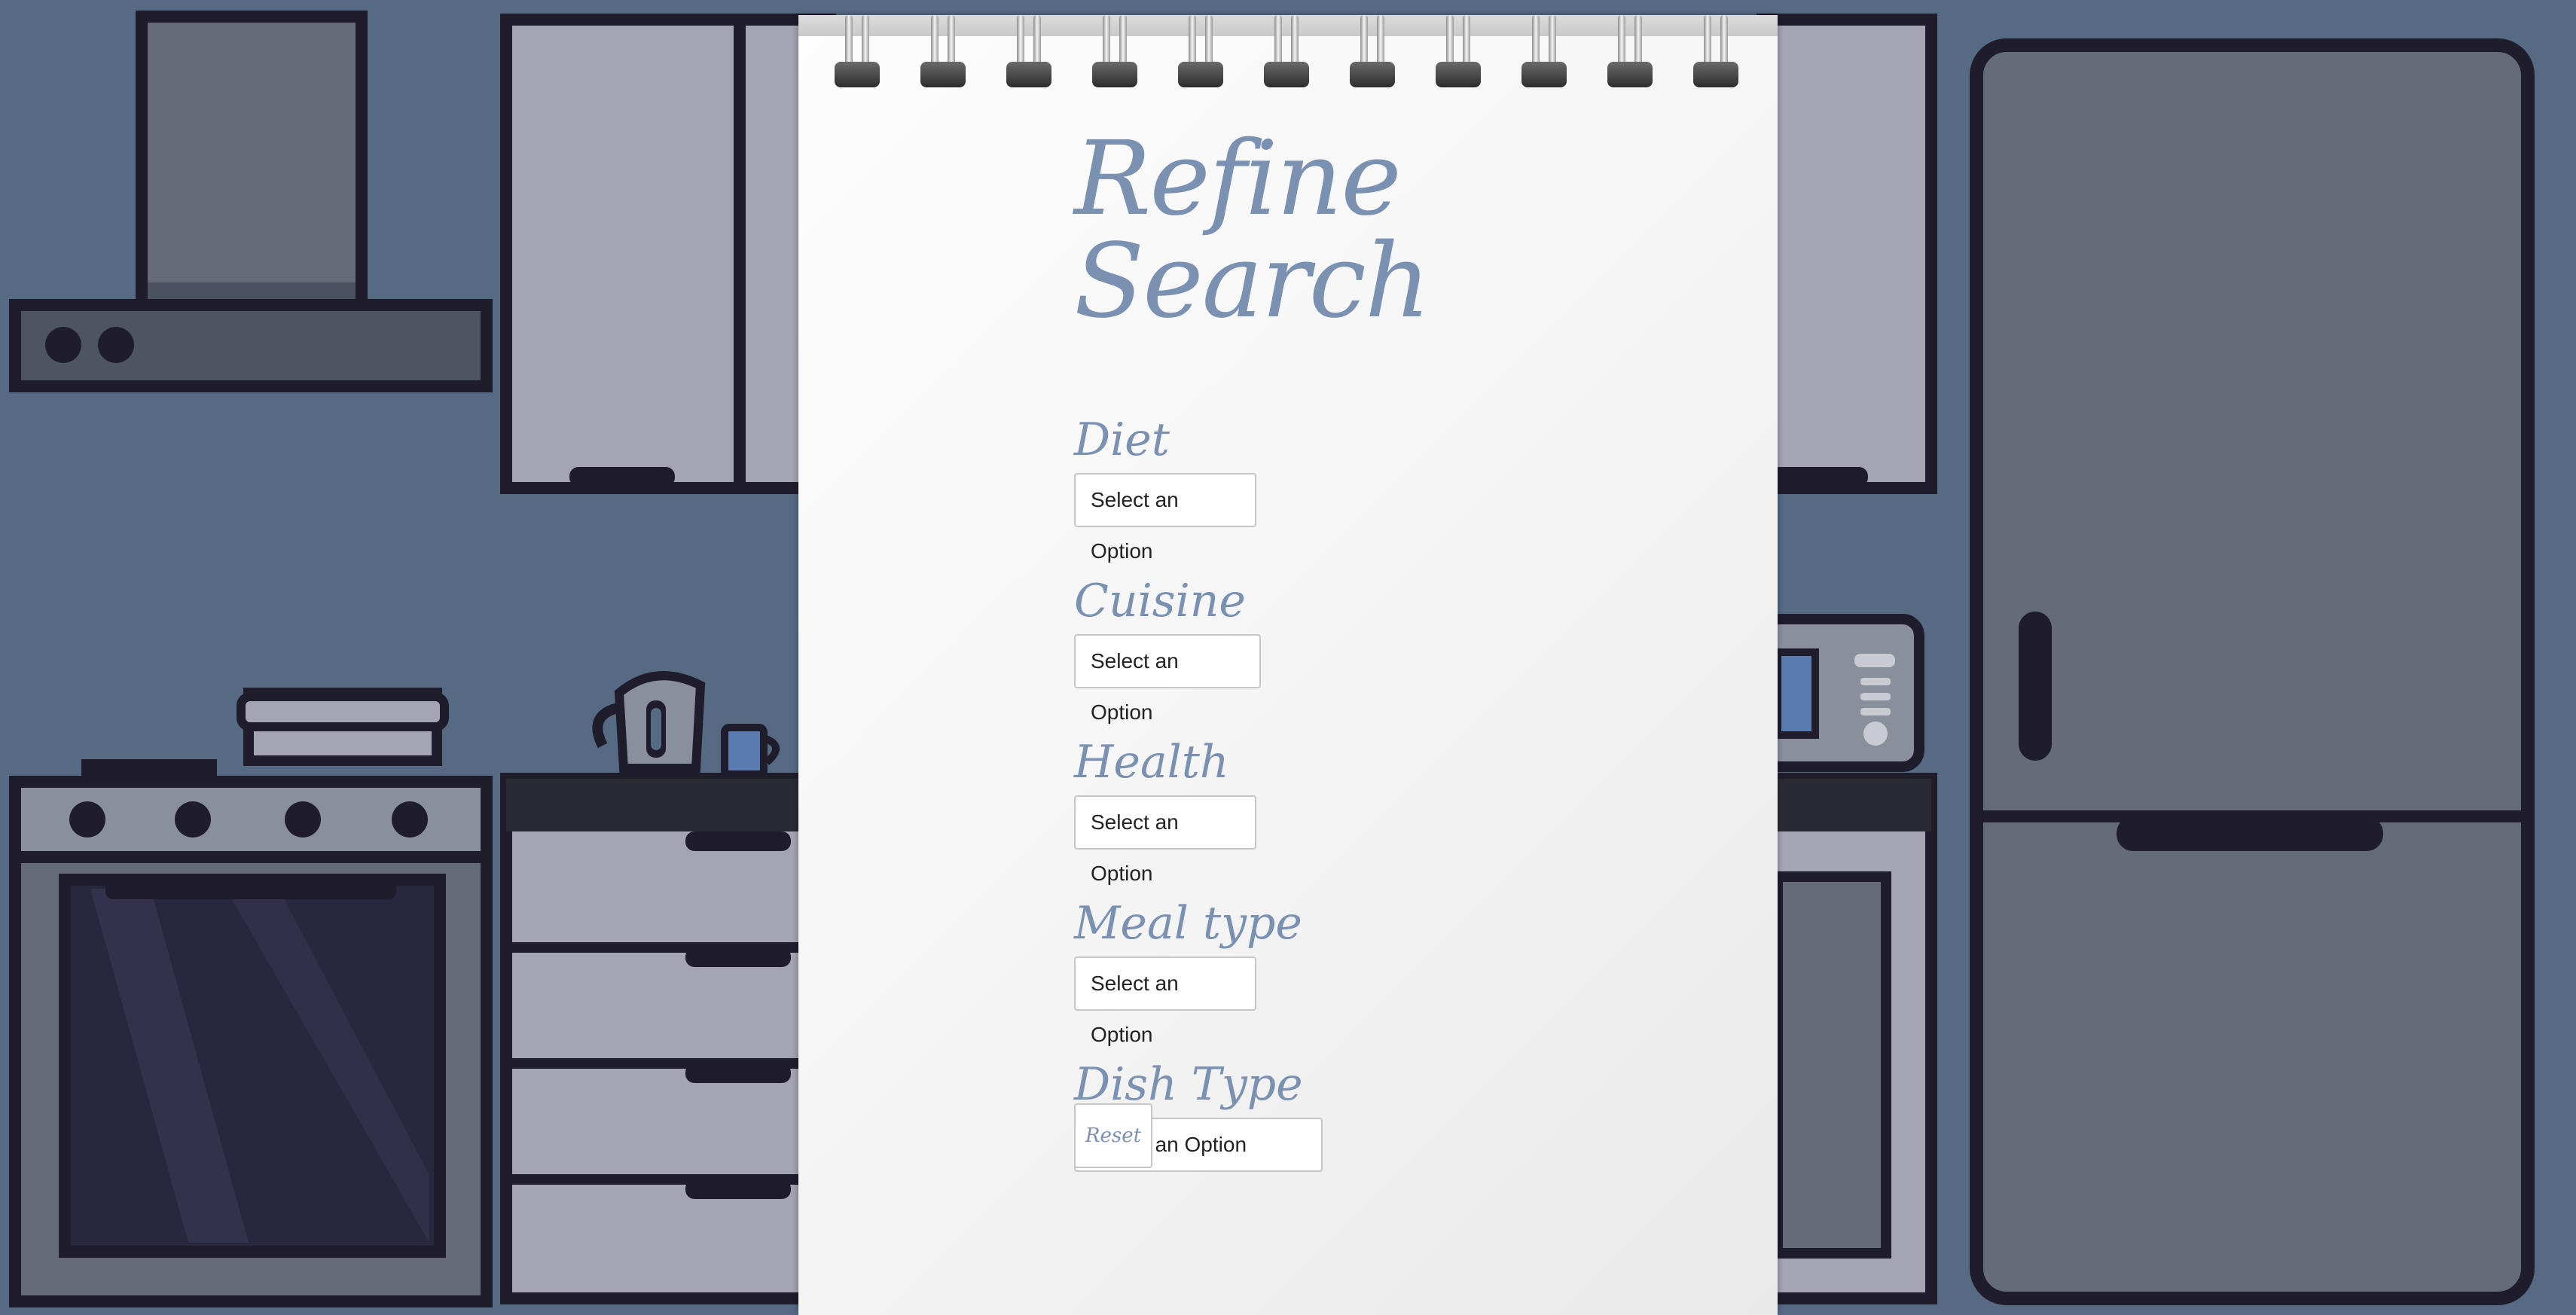 The height and width of the screenshot is (1315, 2576). I want to click on filter-label-diet: Diet, so click(1122, 439).